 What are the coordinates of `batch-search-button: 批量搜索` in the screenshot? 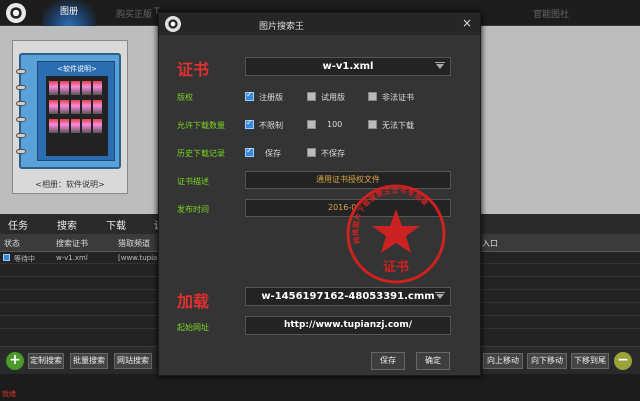 It's located at (89, 361).